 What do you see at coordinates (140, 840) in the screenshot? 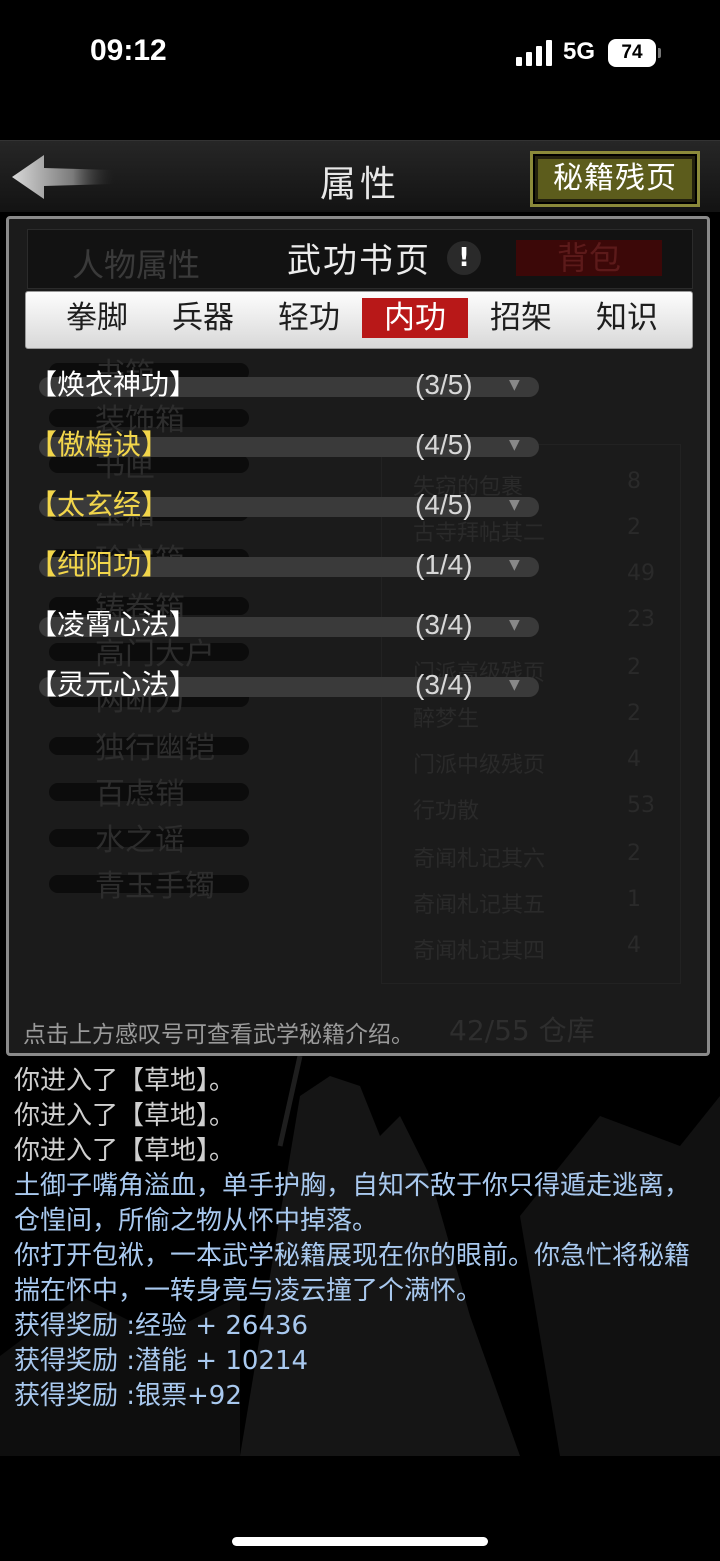
I see `background-item-name: 水之谣` at bounding box center [140, 840].